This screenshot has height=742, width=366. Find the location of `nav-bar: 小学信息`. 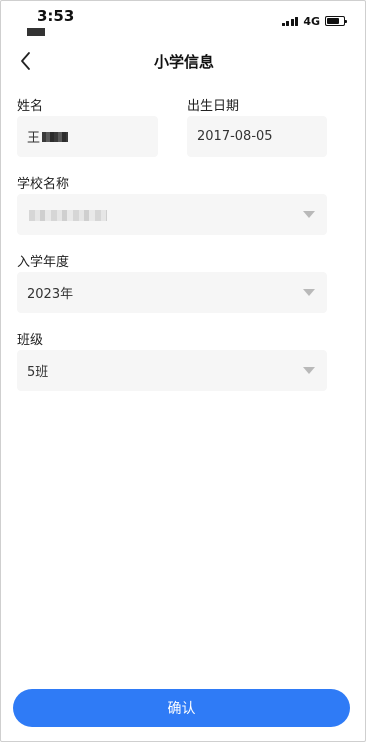

nav-bar: 小学信息 is located at coordinates (183, 61).